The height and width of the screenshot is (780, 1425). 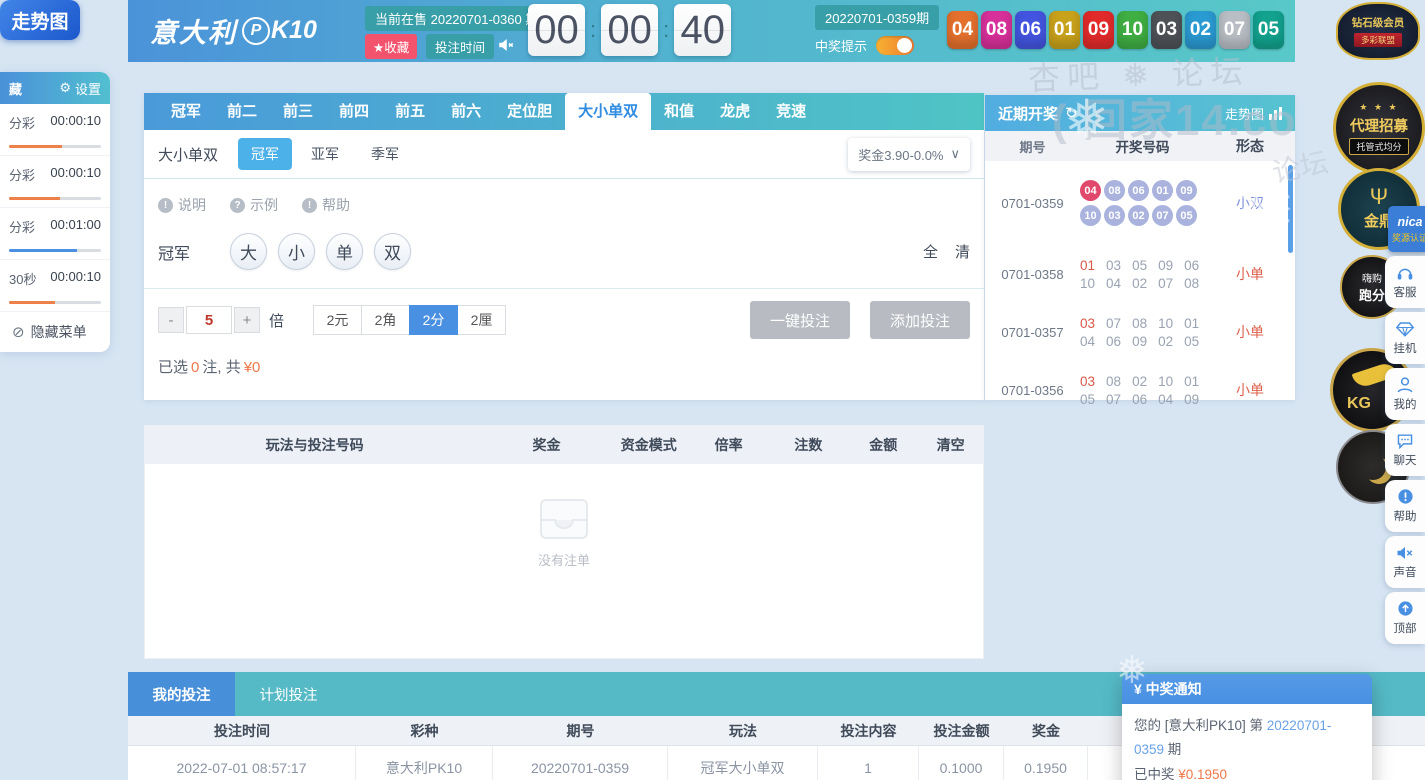 I want to click on back-to-top-button: 顶部, so click(x=1405, y=618).